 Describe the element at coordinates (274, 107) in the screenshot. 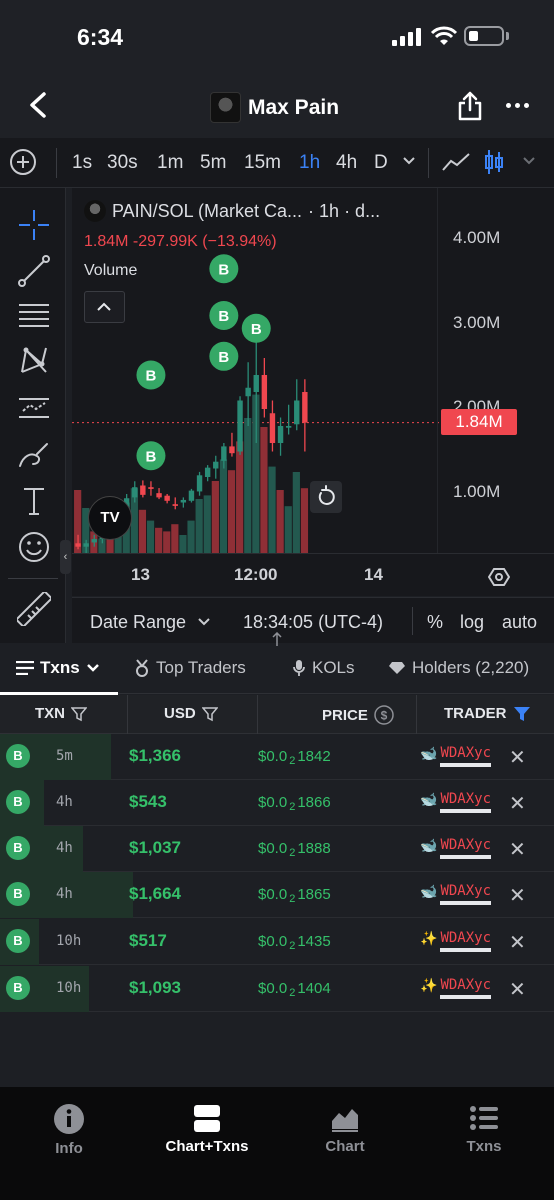

I see `token-title: Max Pain` at that location.